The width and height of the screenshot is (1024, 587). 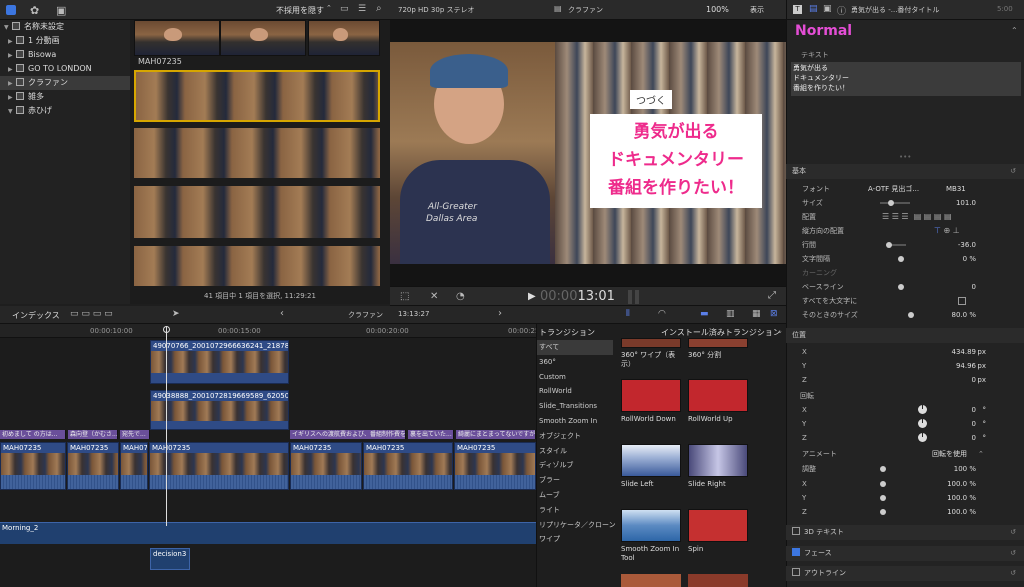 What do you see at coordinates (949, 454) in the screenshot?
I see `animate-menu: 回転を使用` at bounding box center [949, 454].